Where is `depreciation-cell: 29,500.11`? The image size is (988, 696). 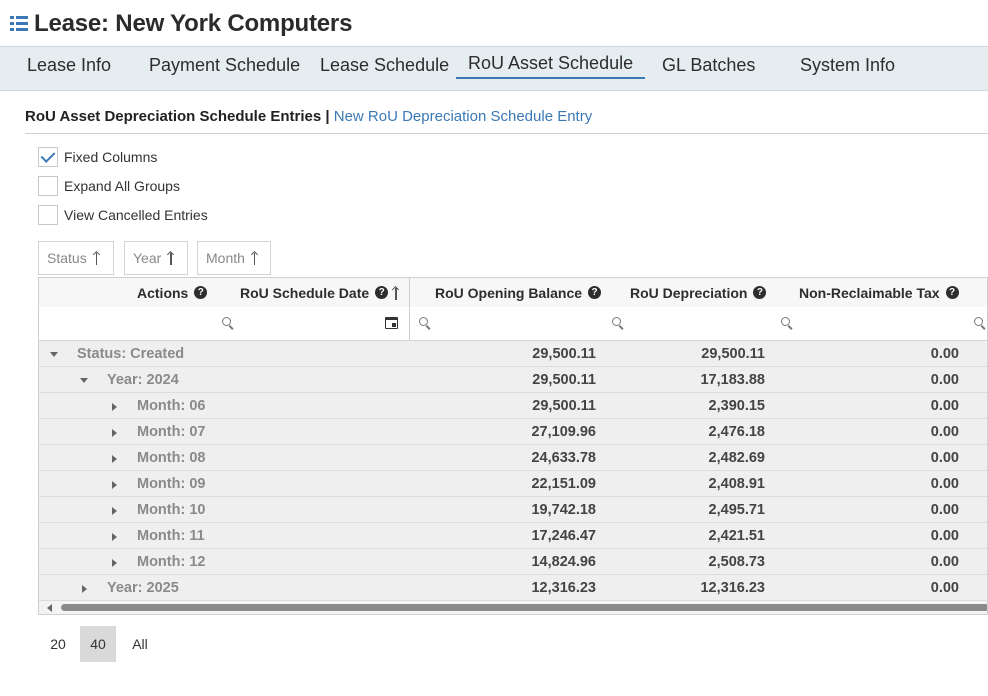
depreciation-cell: 29,500.11 is located at coordinates (733, 354).